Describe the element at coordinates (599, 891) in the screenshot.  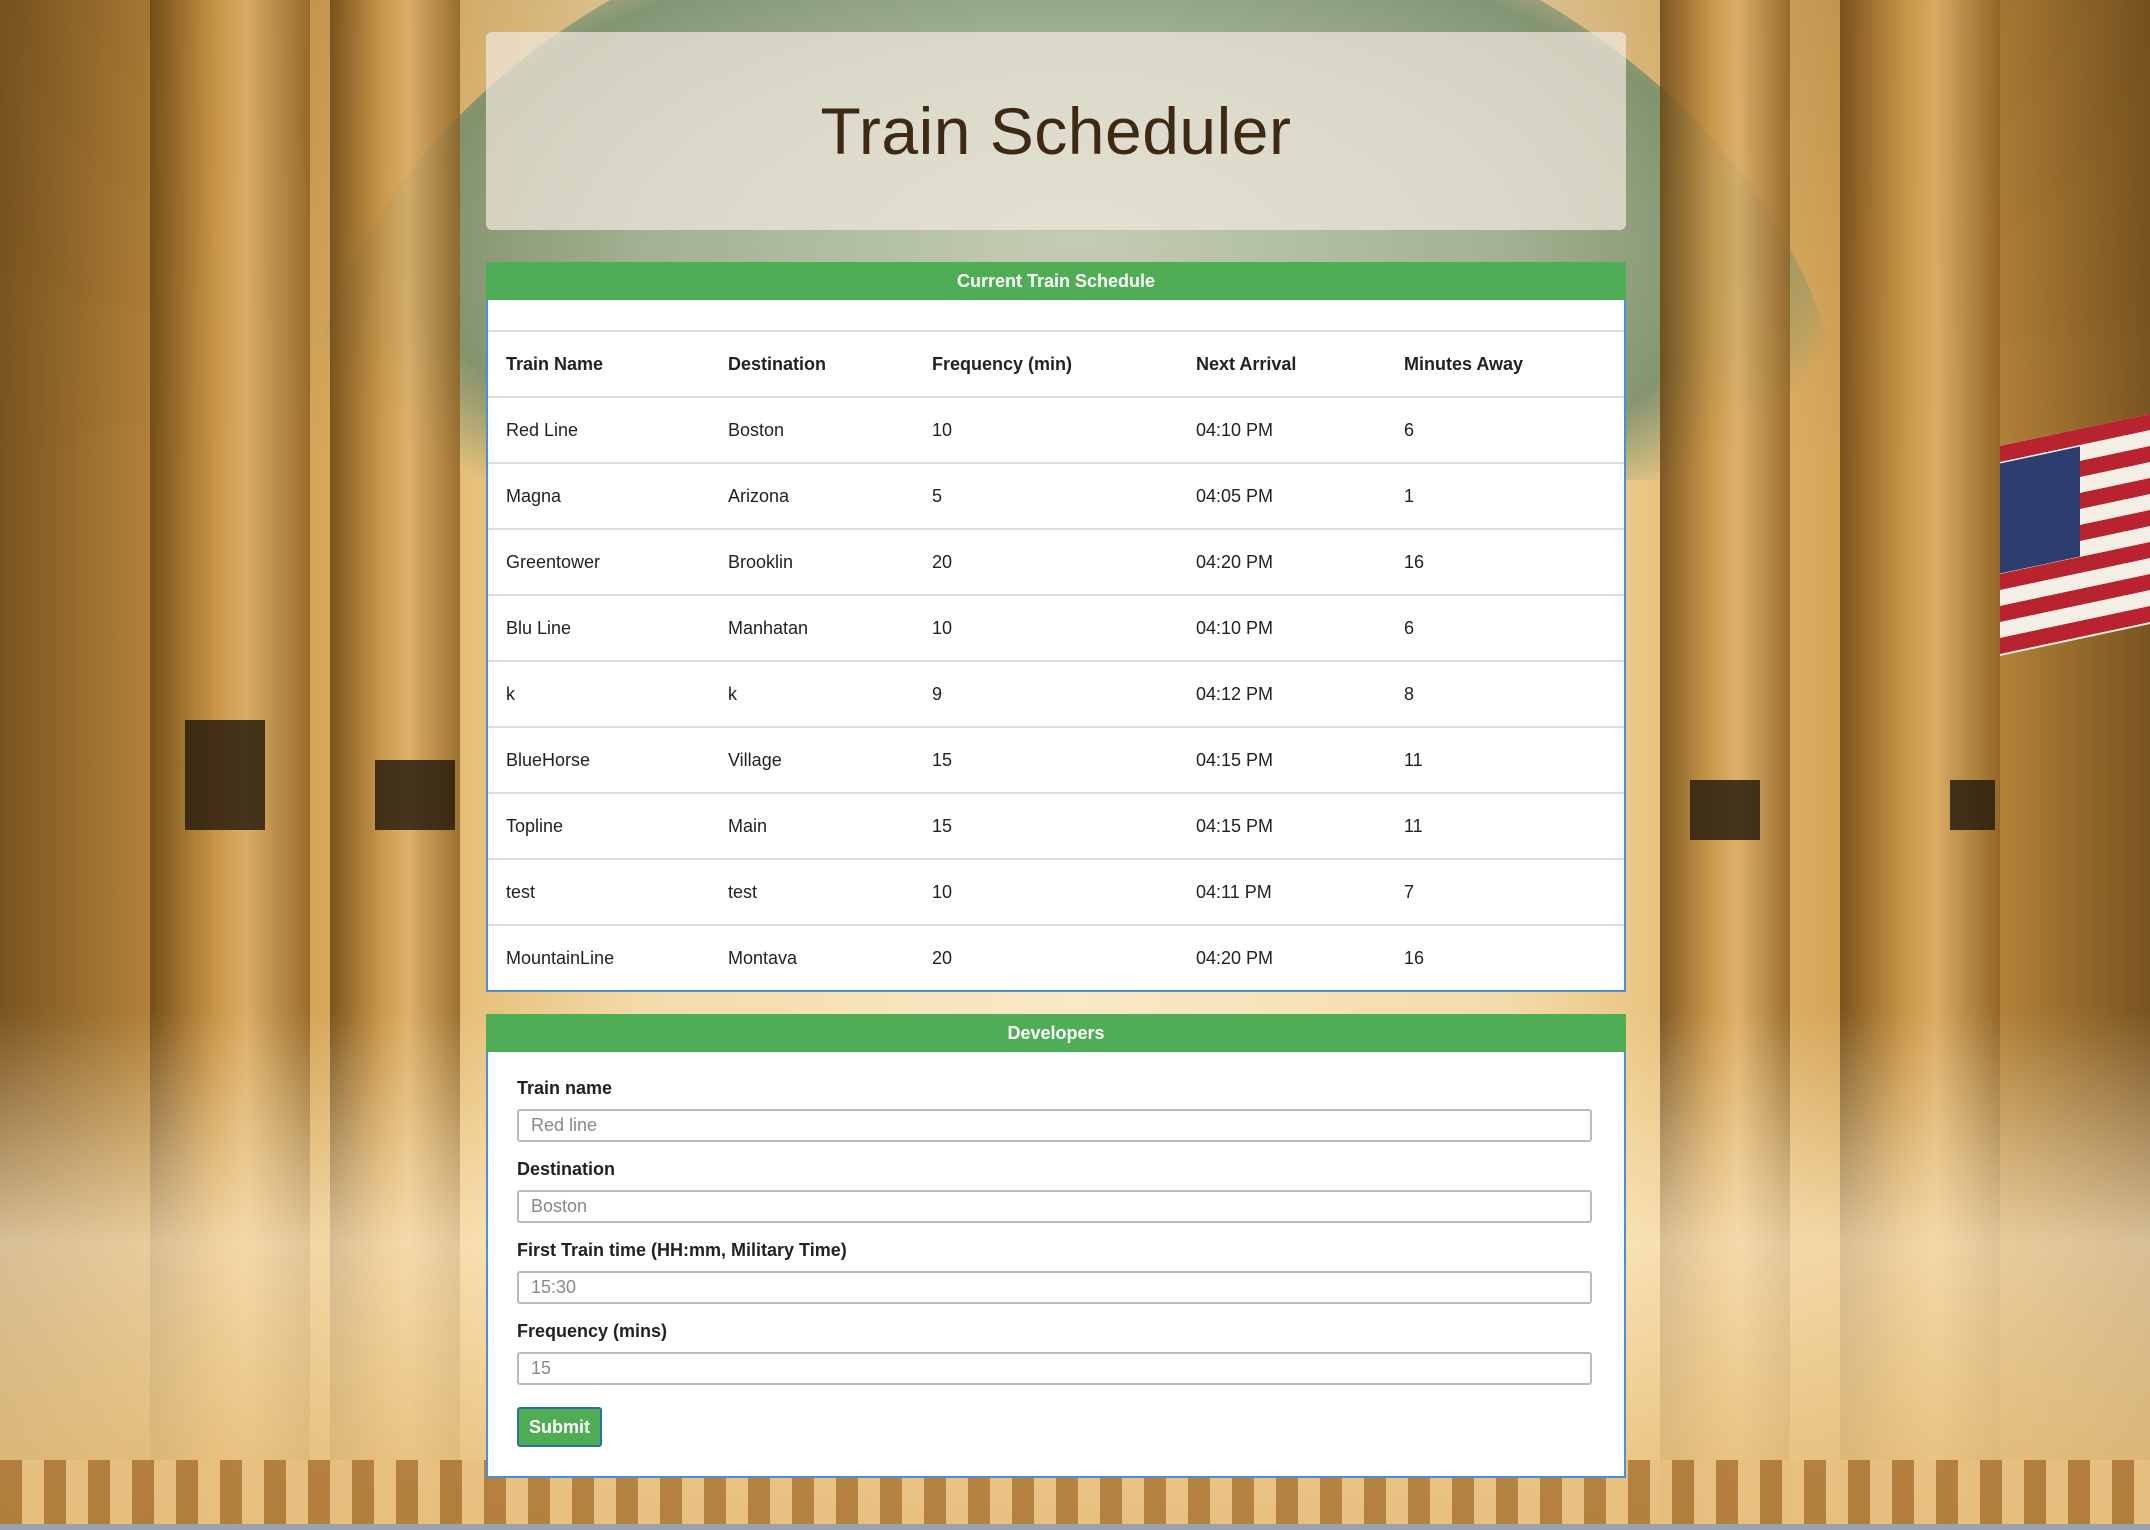
I see `cell-train-name: test` at that location.